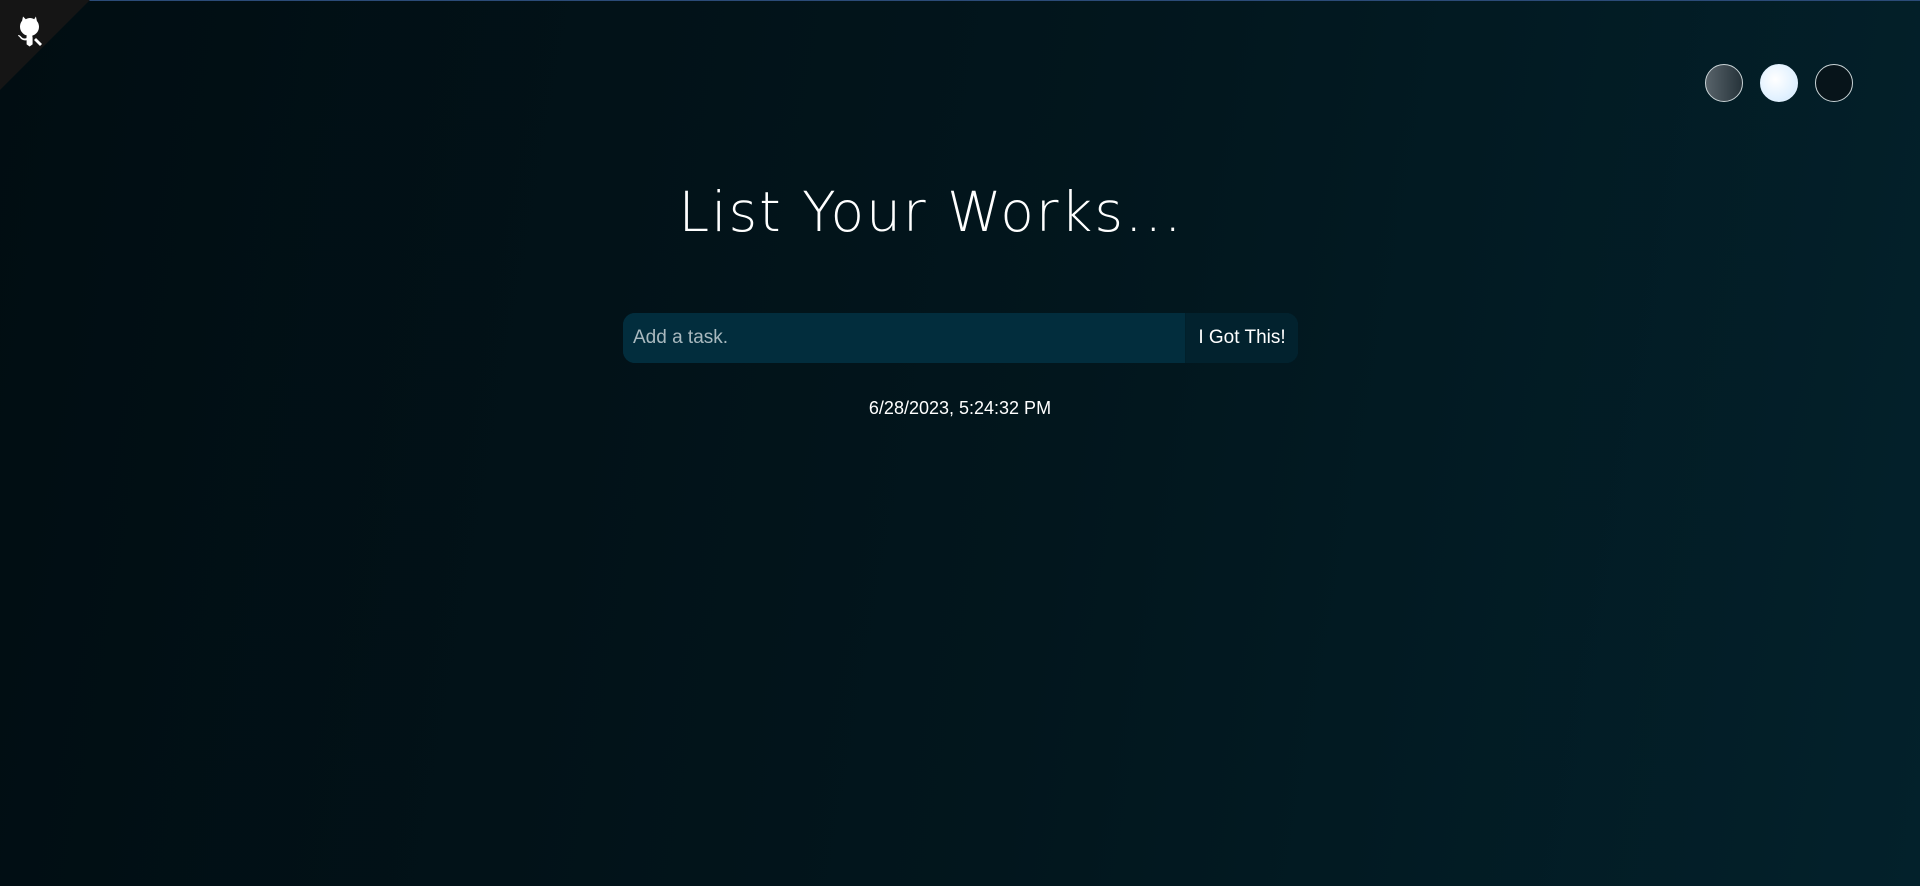  Describe the element at coordinates (1834, 83) in the screenshot. I see `darker-theme-button` at that location.